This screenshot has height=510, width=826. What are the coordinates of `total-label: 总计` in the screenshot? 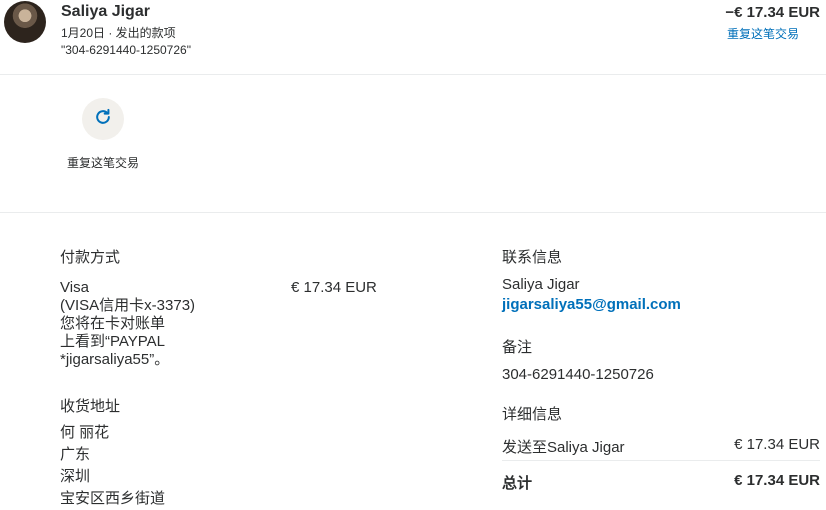 It's located at (517, 483).